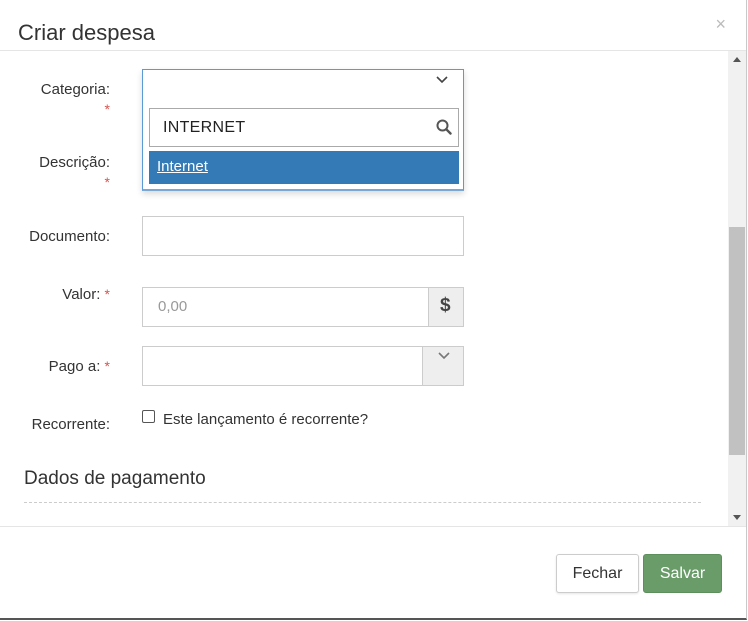 The image size is (748, 621). What do you see at coordinates (107, 182) in the screenshot?
I see `descricao-required-mark: *` at bounding box center [107, 182].